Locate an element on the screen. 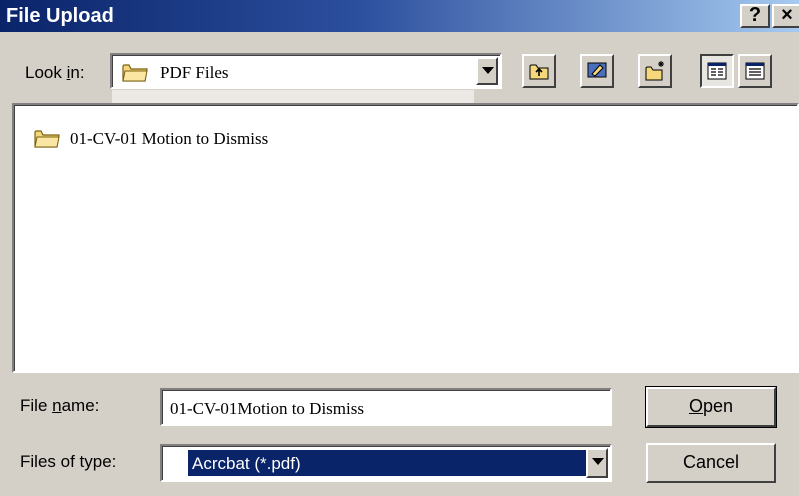  file-type-label: Files of type: is located at coordinates (68, 461).